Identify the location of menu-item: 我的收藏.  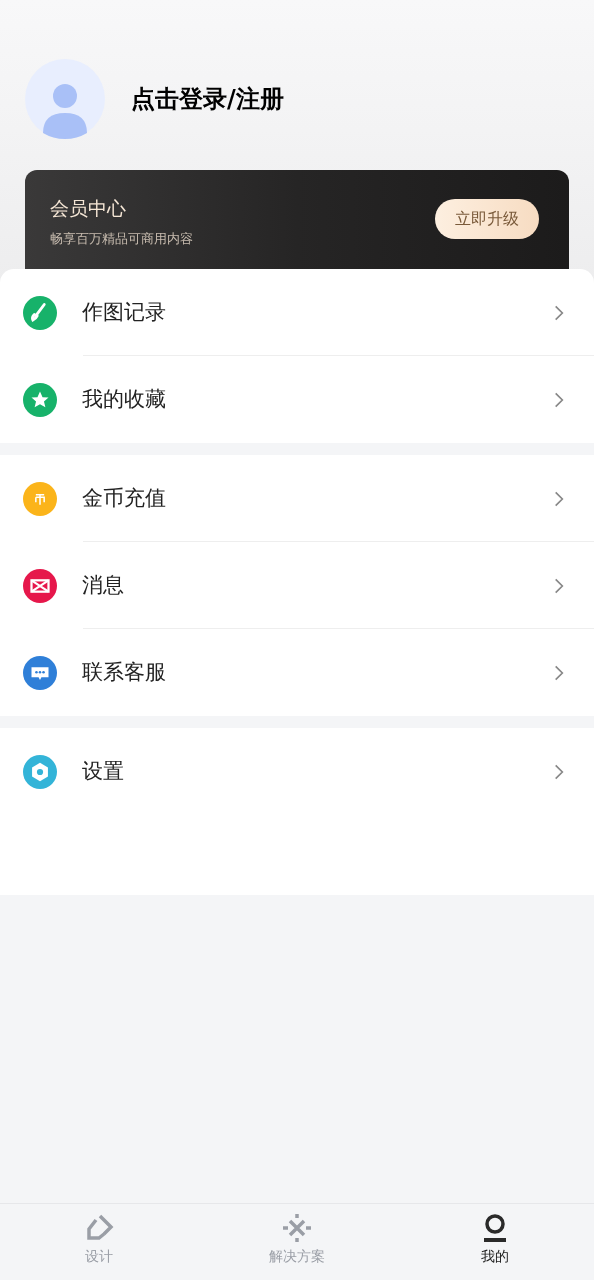
(297, 399).